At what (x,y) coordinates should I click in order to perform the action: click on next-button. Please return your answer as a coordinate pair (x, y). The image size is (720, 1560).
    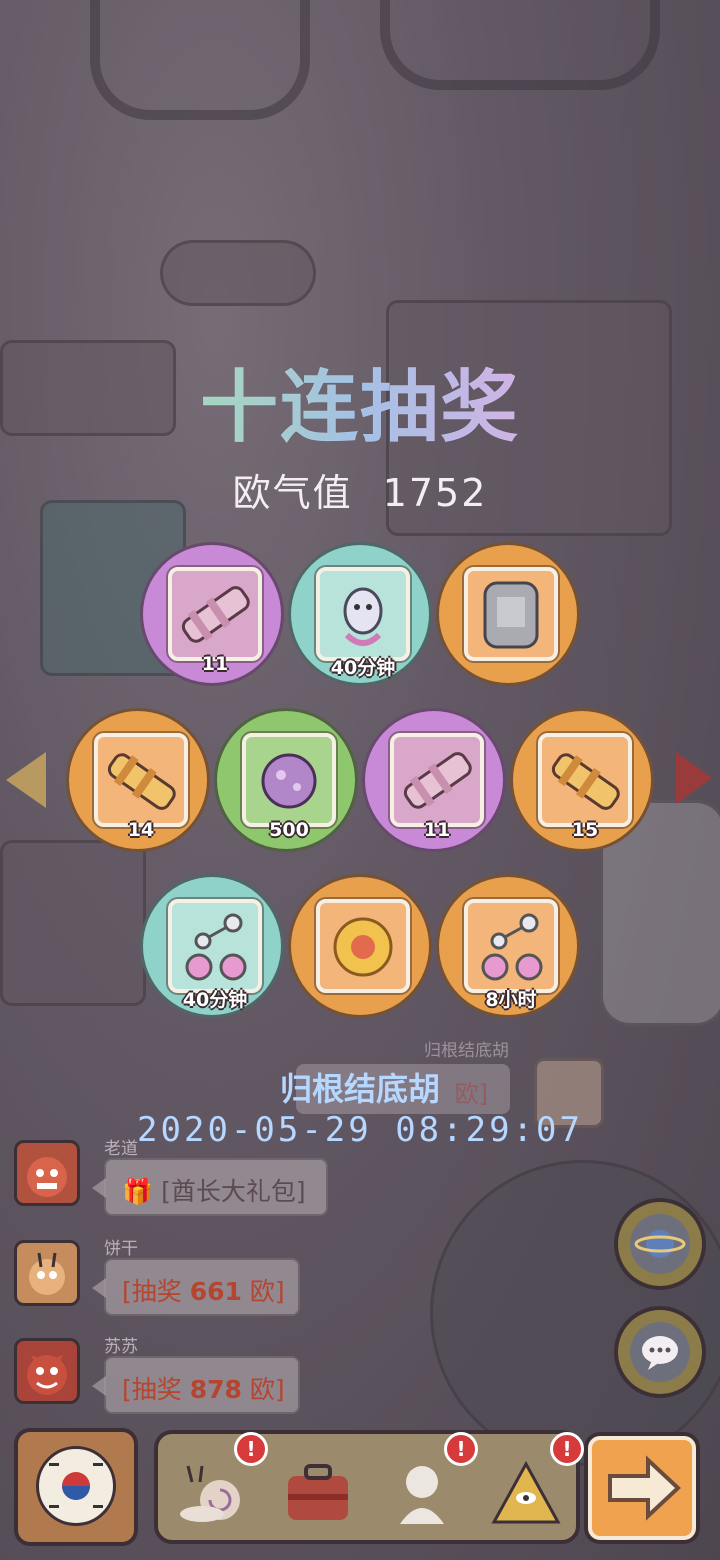
    Looking at the image, I should click on (642, 1488).